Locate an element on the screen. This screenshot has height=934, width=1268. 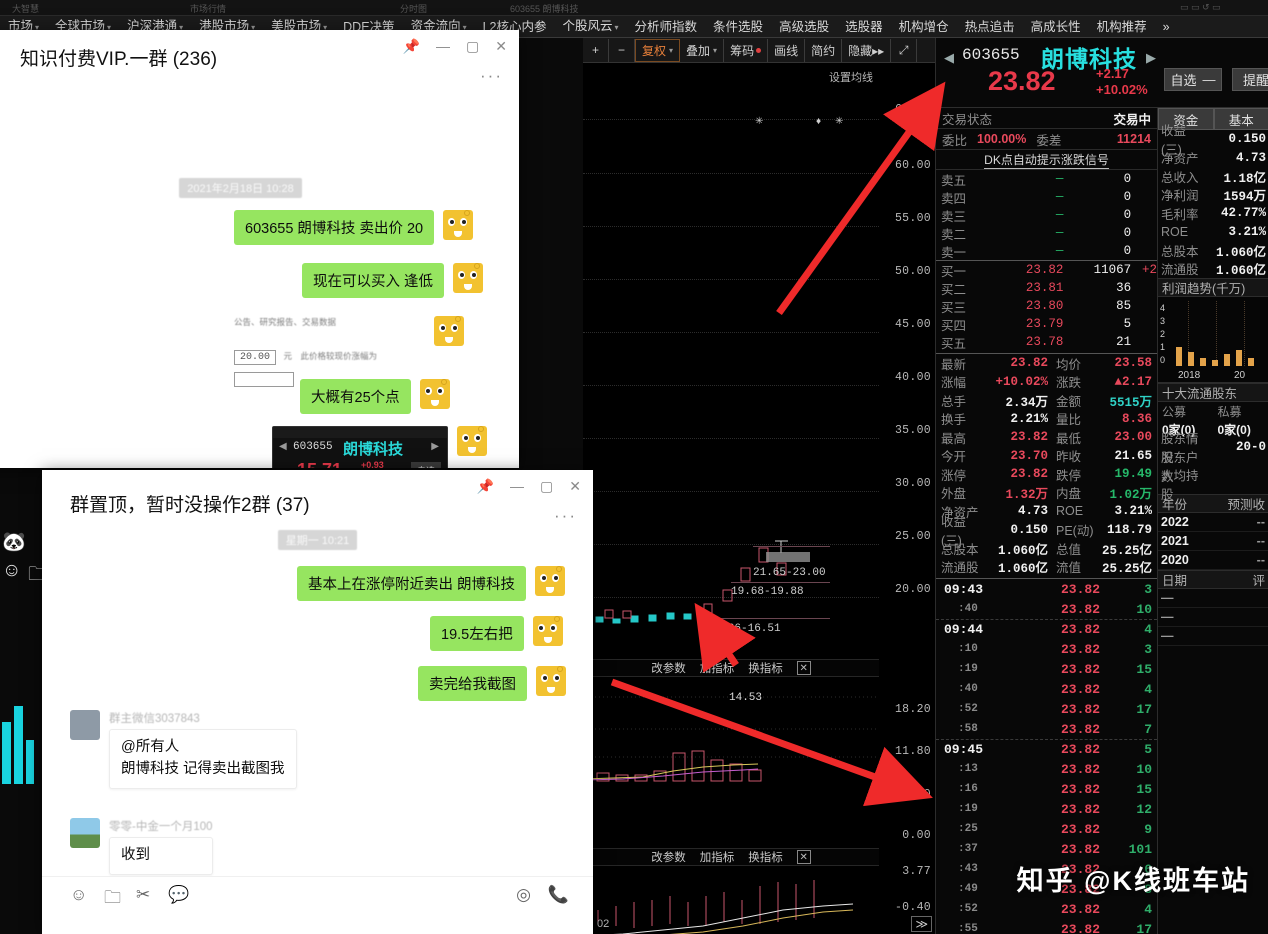
top-holders-title: 十大流通股东 is located at coordinates (1213, 392).